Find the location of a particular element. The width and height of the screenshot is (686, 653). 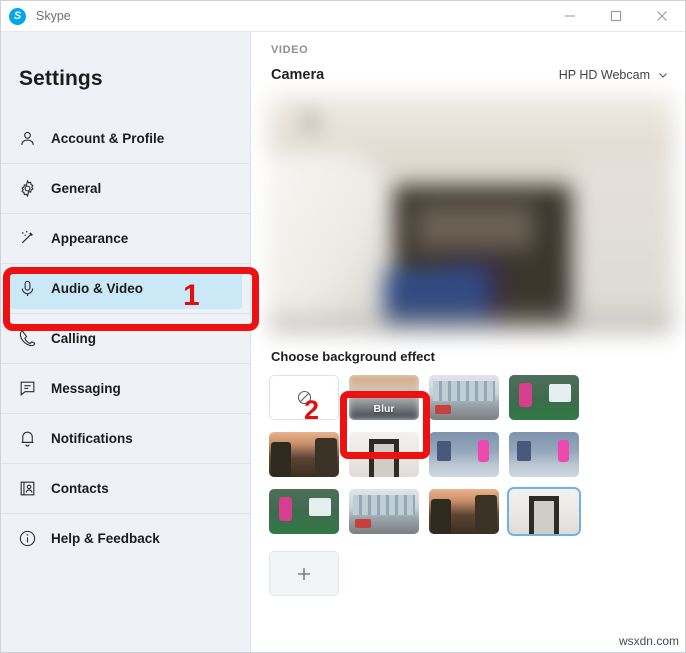

sidebar-item-label: Notifications is located at coordinates (92, 438).